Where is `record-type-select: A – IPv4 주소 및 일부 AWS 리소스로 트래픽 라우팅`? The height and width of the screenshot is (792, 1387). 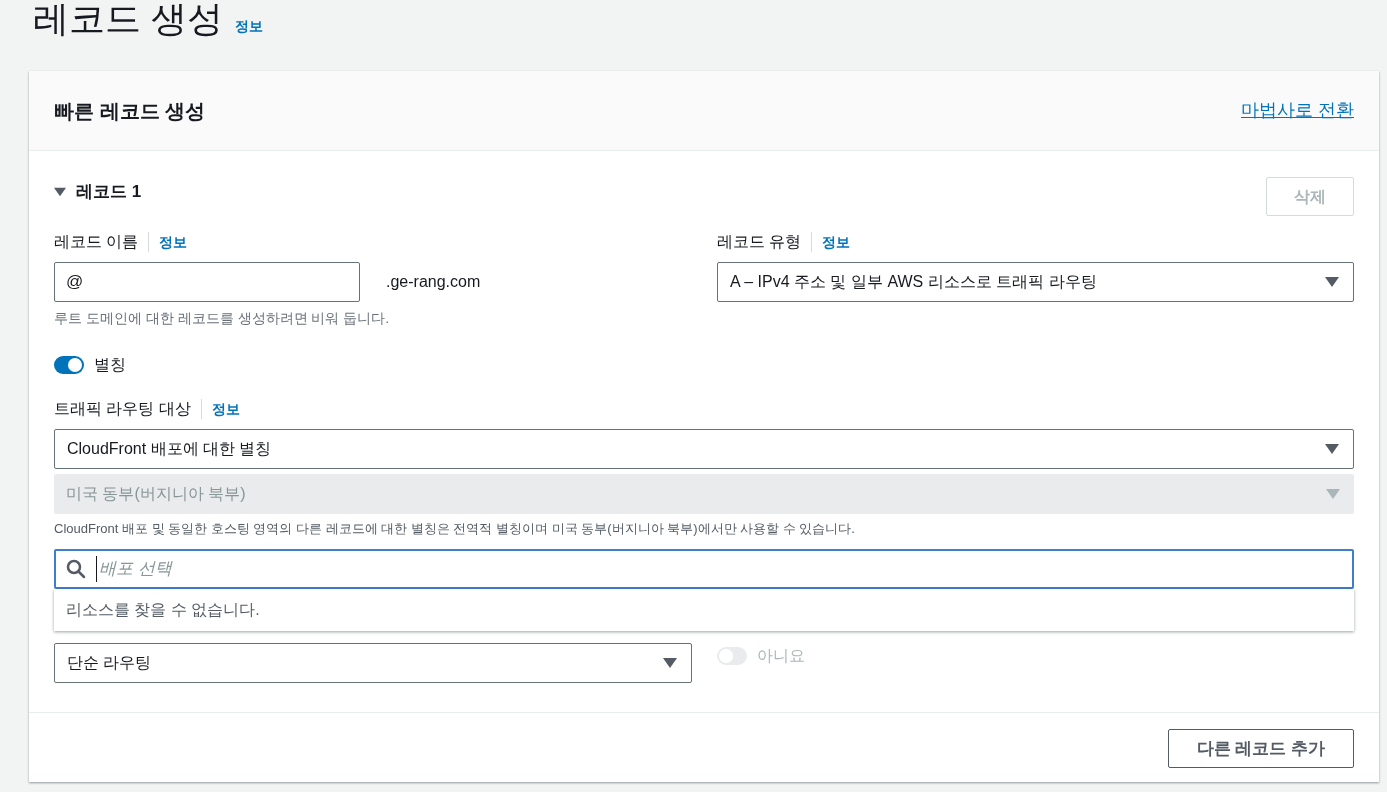
record-type-select: A – IPv4 주소 및 일부 AWS 리소스로 트래픽 라우팅 is located at coordinates (1035, 282).